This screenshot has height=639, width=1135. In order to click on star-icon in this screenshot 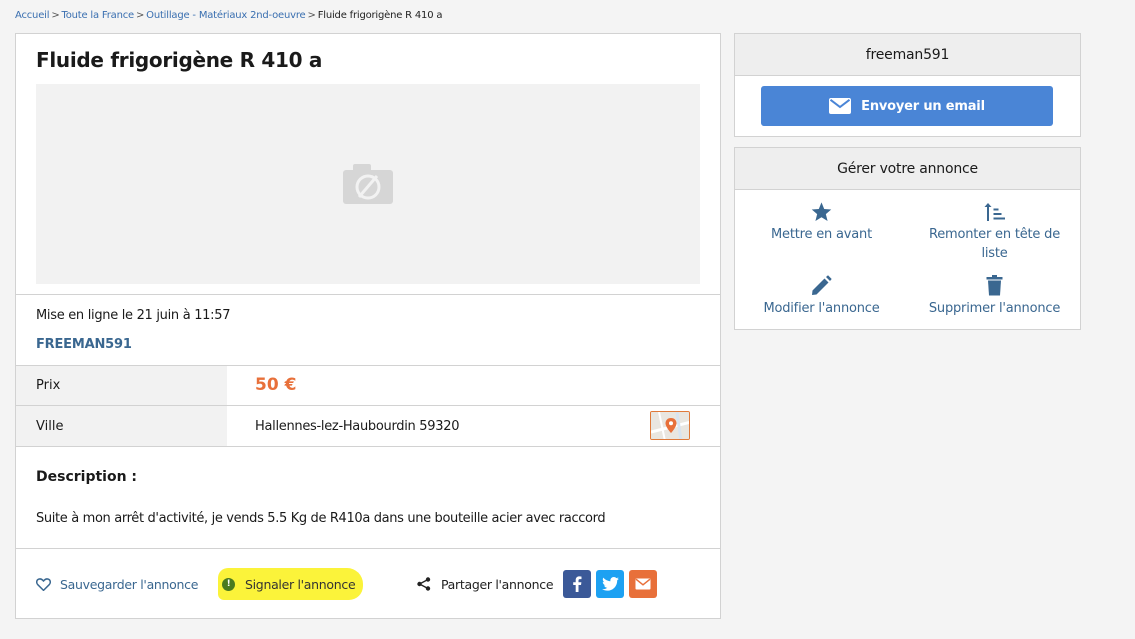, I will do `click(821, 212)`.